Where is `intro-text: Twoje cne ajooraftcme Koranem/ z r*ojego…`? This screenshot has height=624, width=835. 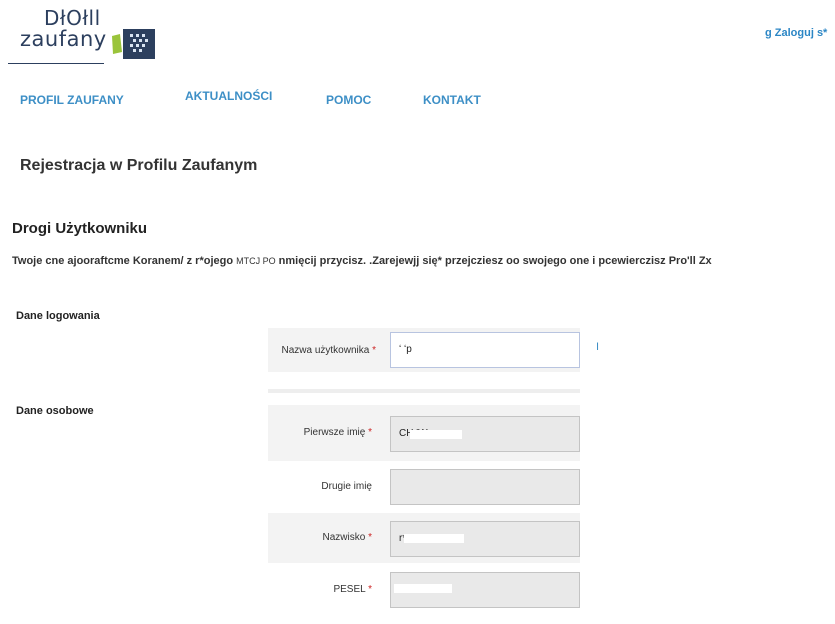
intro-text: Twoje cne ajooraftcme Koranem/ z r*ojego… is located at coordinates (362, 261).